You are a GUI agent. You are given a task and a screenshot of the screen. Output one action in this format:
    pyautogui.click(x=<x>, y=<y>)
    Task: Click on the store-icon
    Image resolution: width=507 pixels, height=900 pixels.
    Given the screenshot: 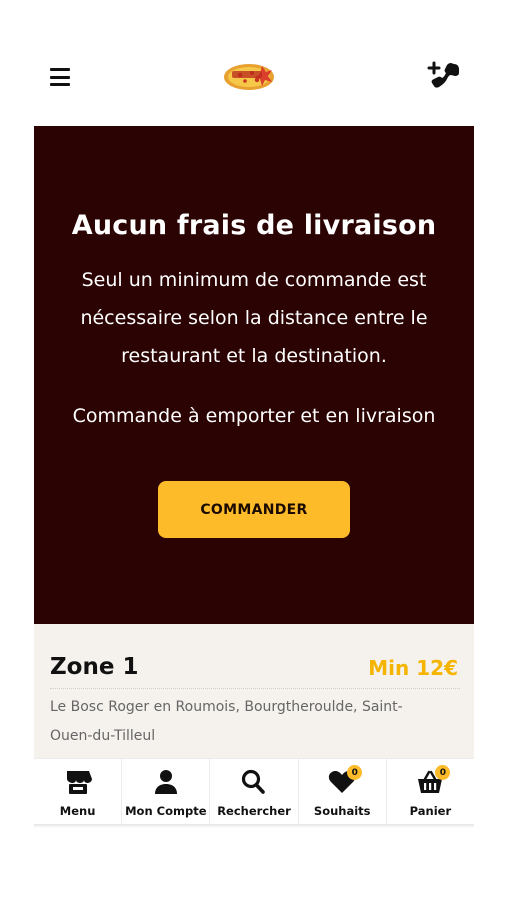 What is the action you would take?
    pyautogui.click(x=79, y=782)
    